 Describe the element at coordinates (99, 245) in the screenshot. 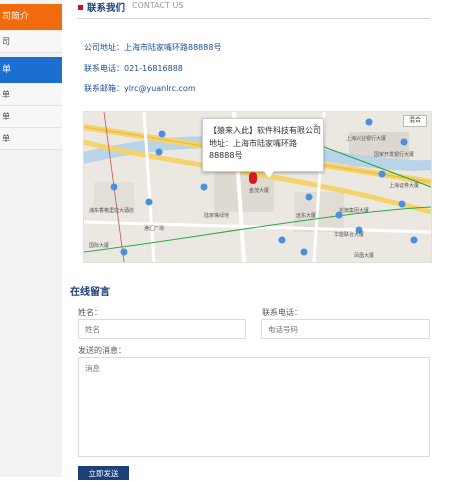

I see `svg-text: 国际大厦` at that location.